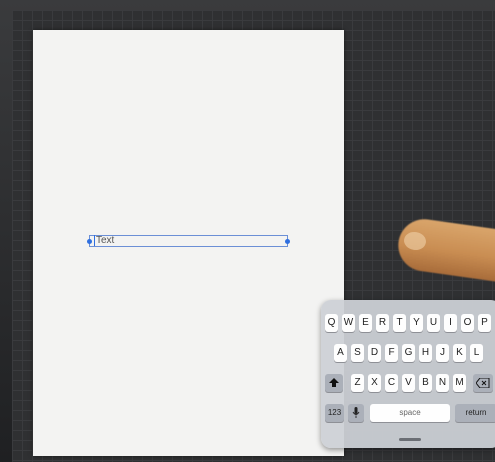  I want to click on keyboard-drag-handle, so click(410, 439).